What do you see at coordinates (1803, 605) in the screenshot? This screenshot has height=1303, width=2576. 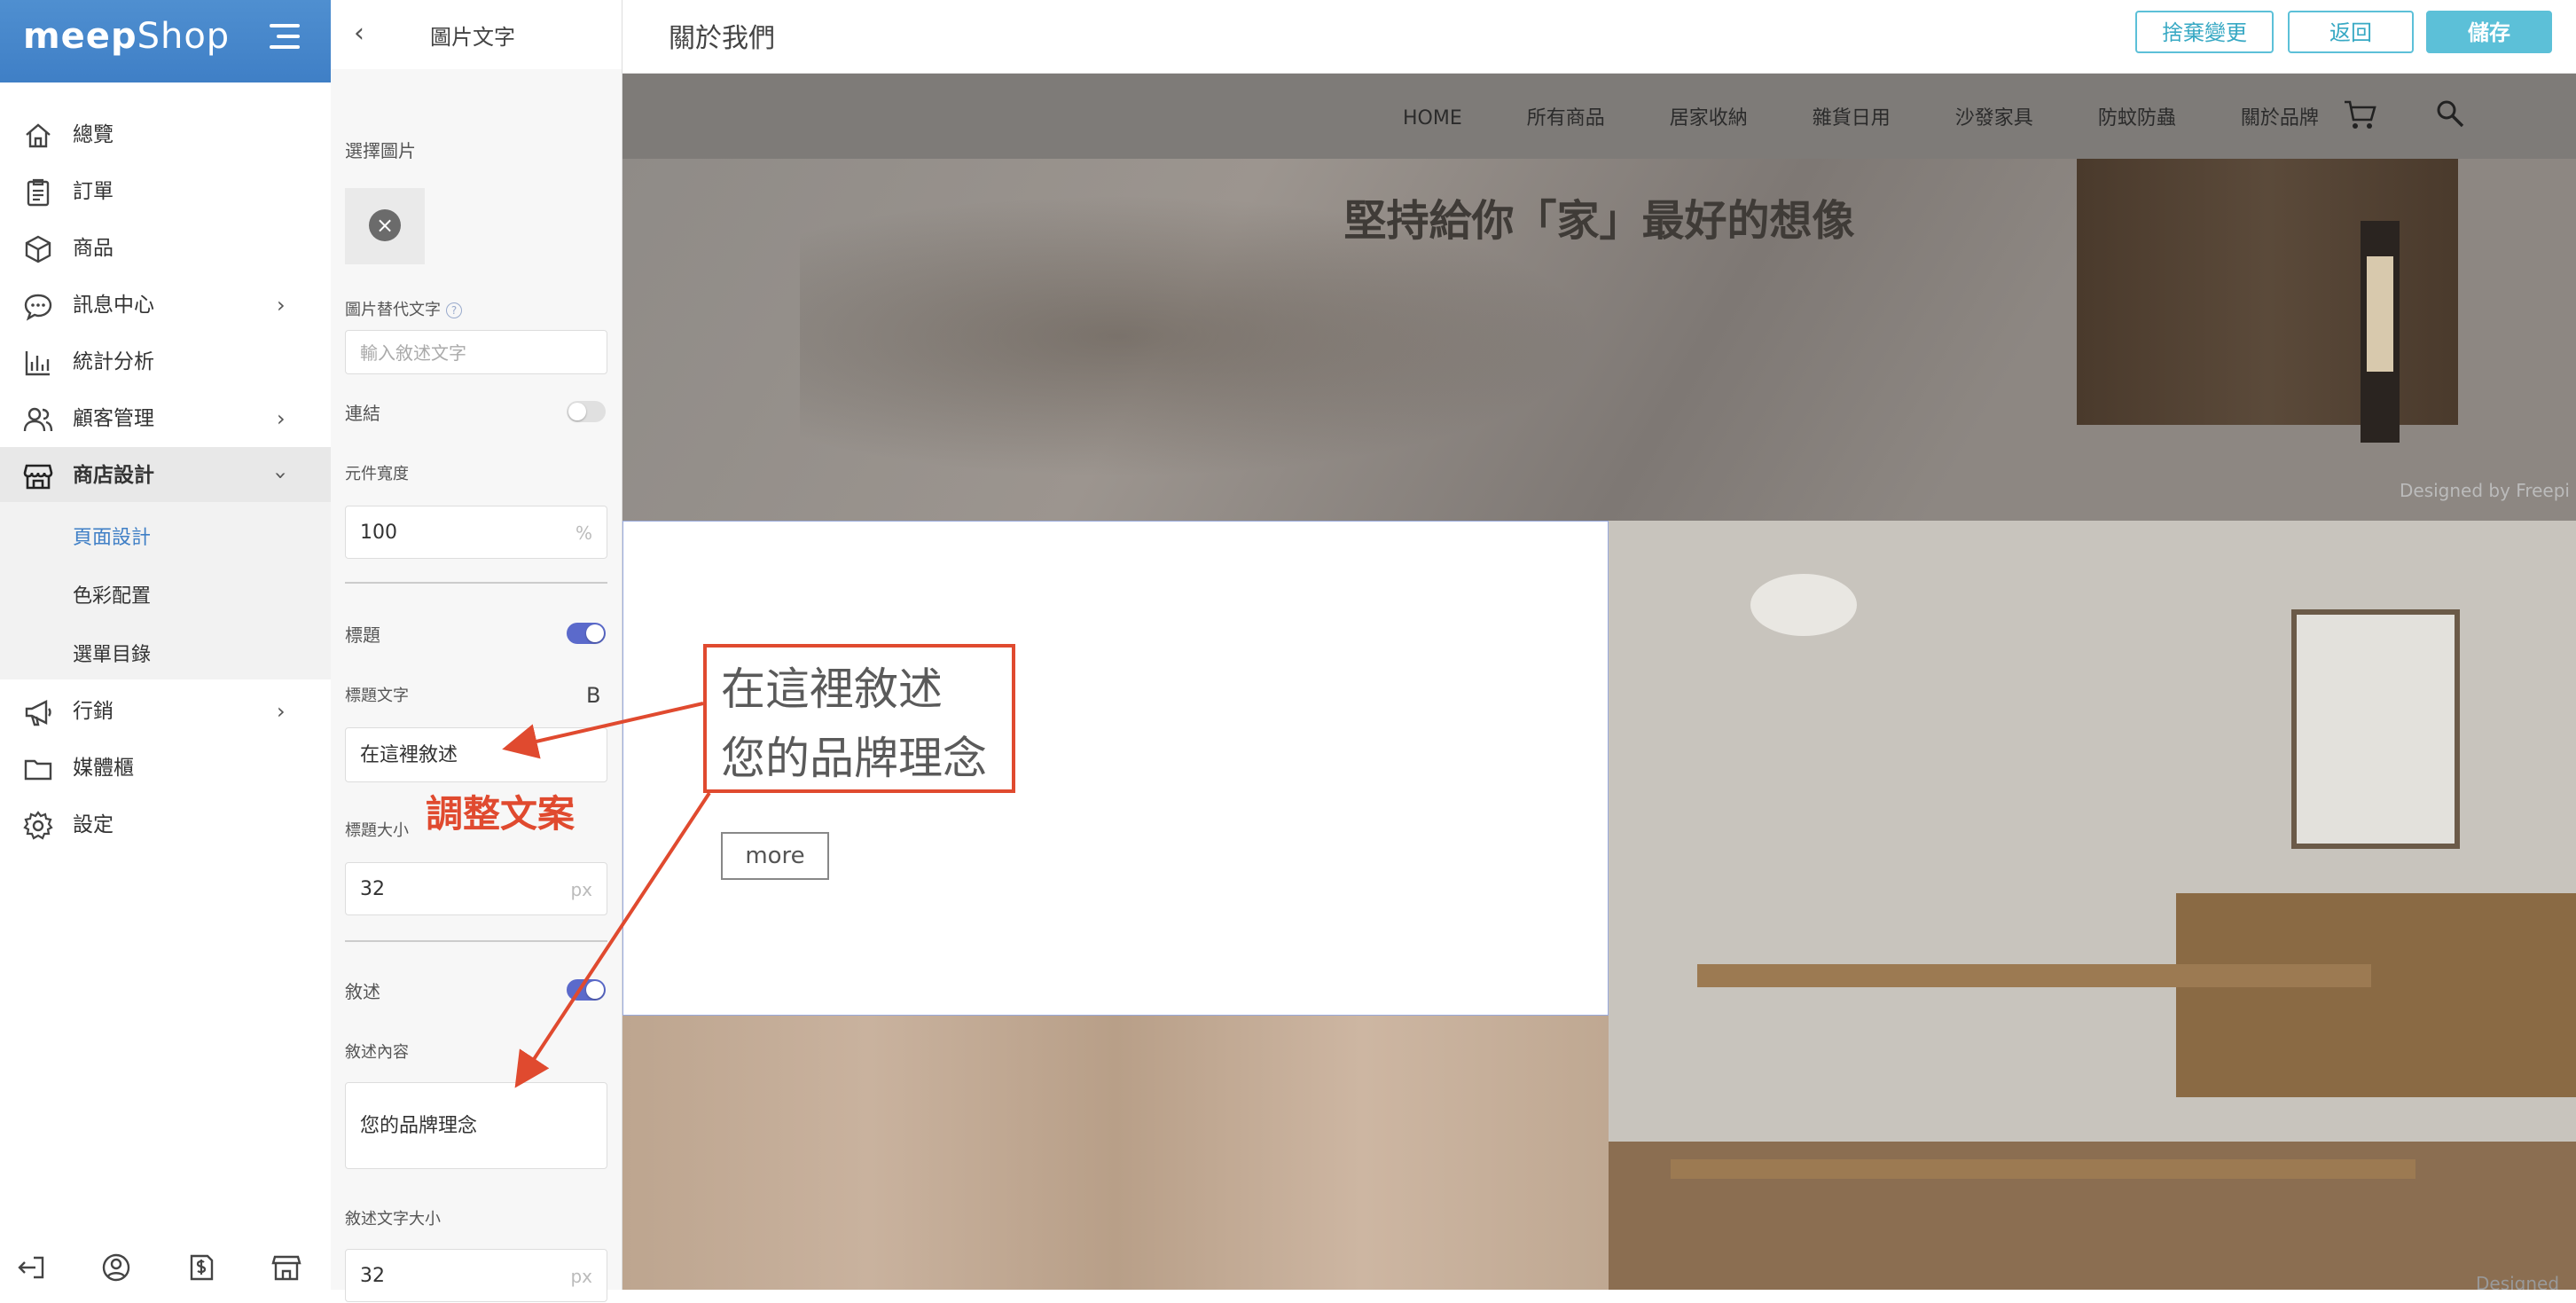 I see `pendant-lamp` at bounding box center [1803, 605].